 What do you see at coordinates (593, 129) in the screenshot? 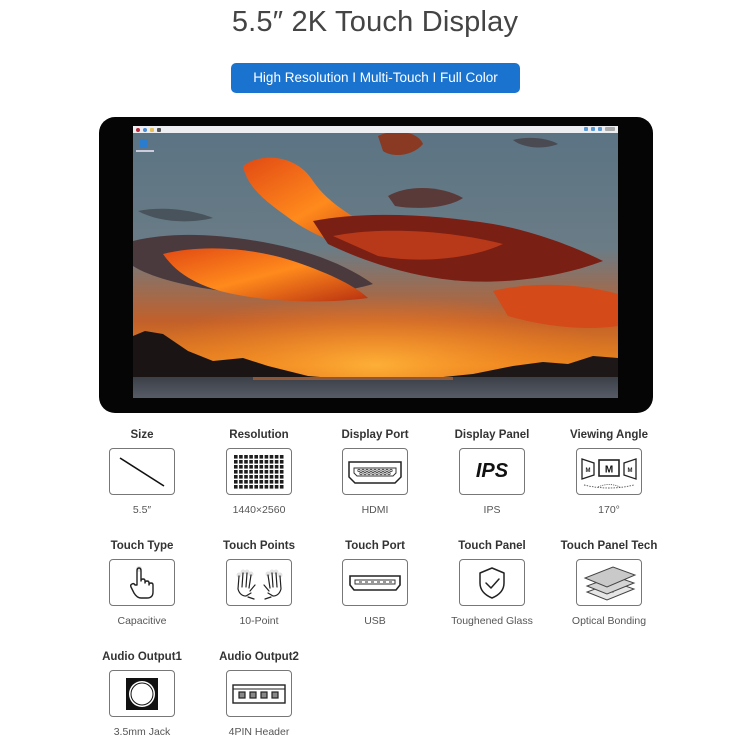
I see `wifi-icon` at bounding box center [593, 129].